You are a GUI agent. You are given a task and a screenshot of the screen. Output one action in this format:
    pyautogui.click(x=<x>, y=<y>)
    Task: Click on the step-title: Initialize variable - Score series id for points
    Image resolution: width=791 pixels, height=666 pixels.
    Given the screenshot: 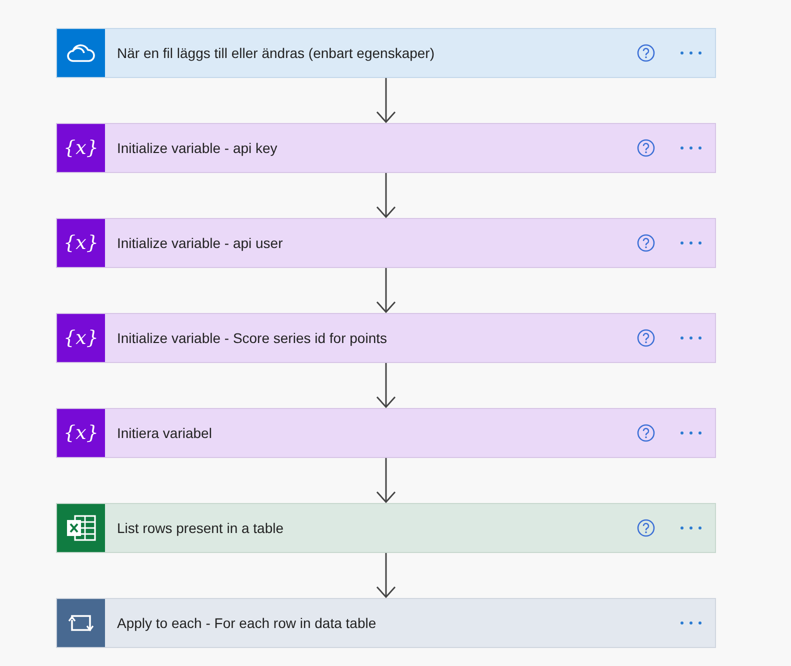 What is the action you would take?
    pyautogui.click(x=252, y=338)
    